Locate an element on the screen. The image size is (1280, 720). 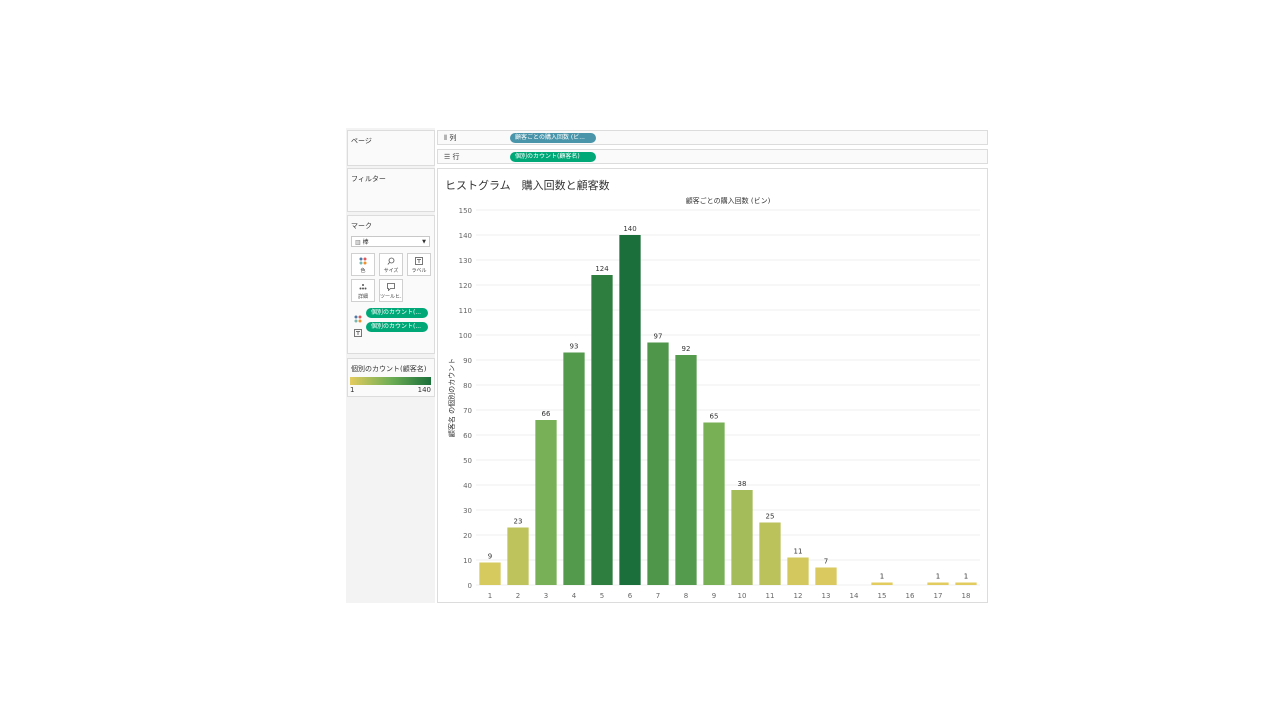
pages-title: ページ is located at coordinates (361, 141).